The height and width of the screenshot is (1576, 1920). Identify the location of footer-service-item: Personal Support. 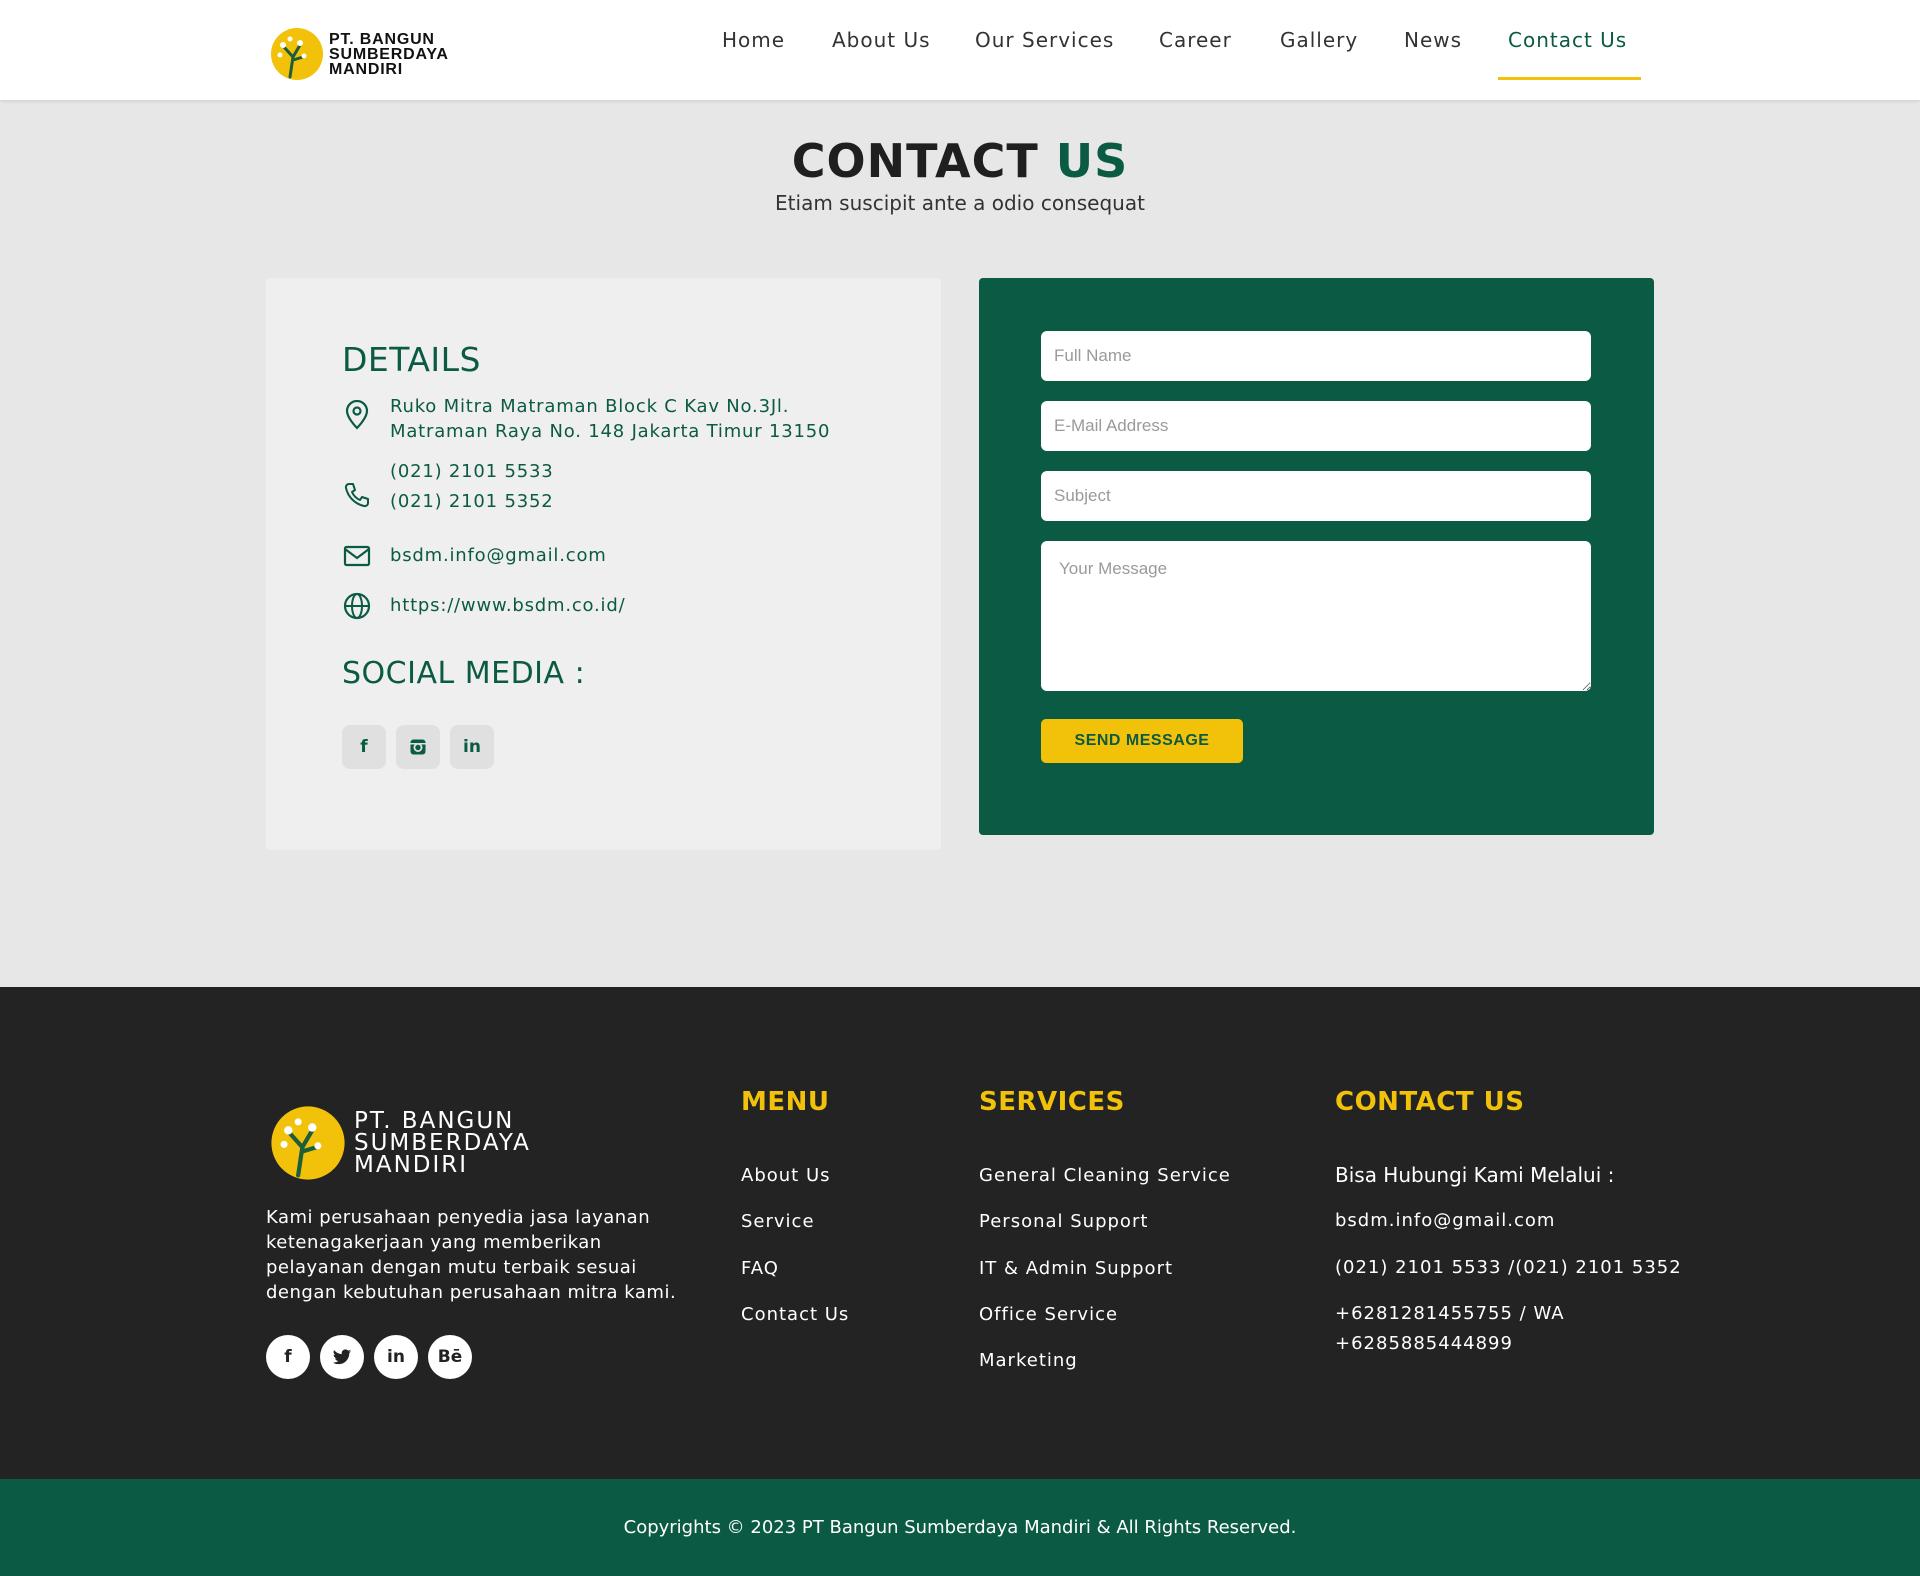
(1063, 1221).